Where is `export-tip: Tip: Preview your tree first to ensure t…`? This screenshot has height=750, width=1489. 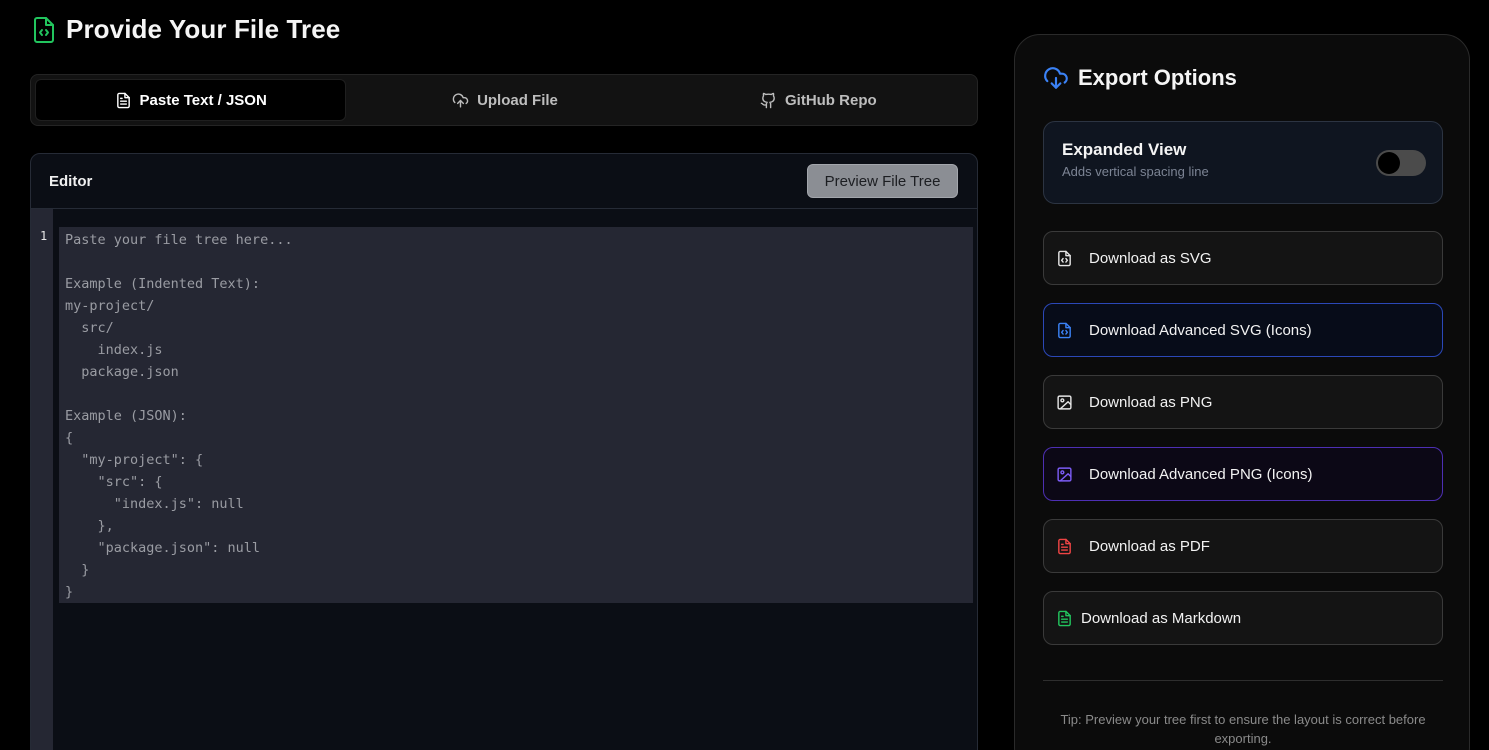
export-tip: Tip: Preview your tree first to ensure t… is located at coordinates (1243, 729).